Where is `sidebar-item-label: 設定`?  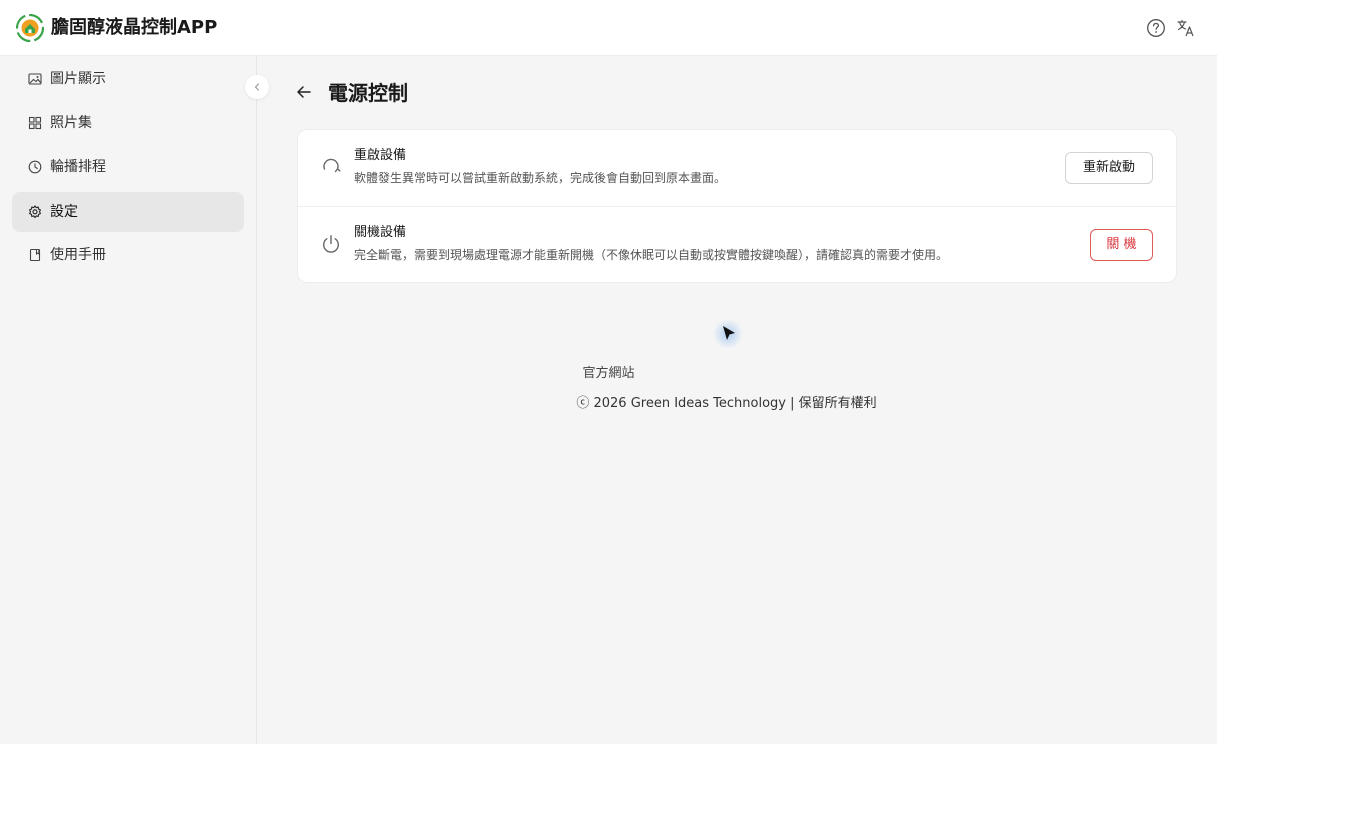 sidebar-item-label: 設定 is located at coordinates (64, 212).